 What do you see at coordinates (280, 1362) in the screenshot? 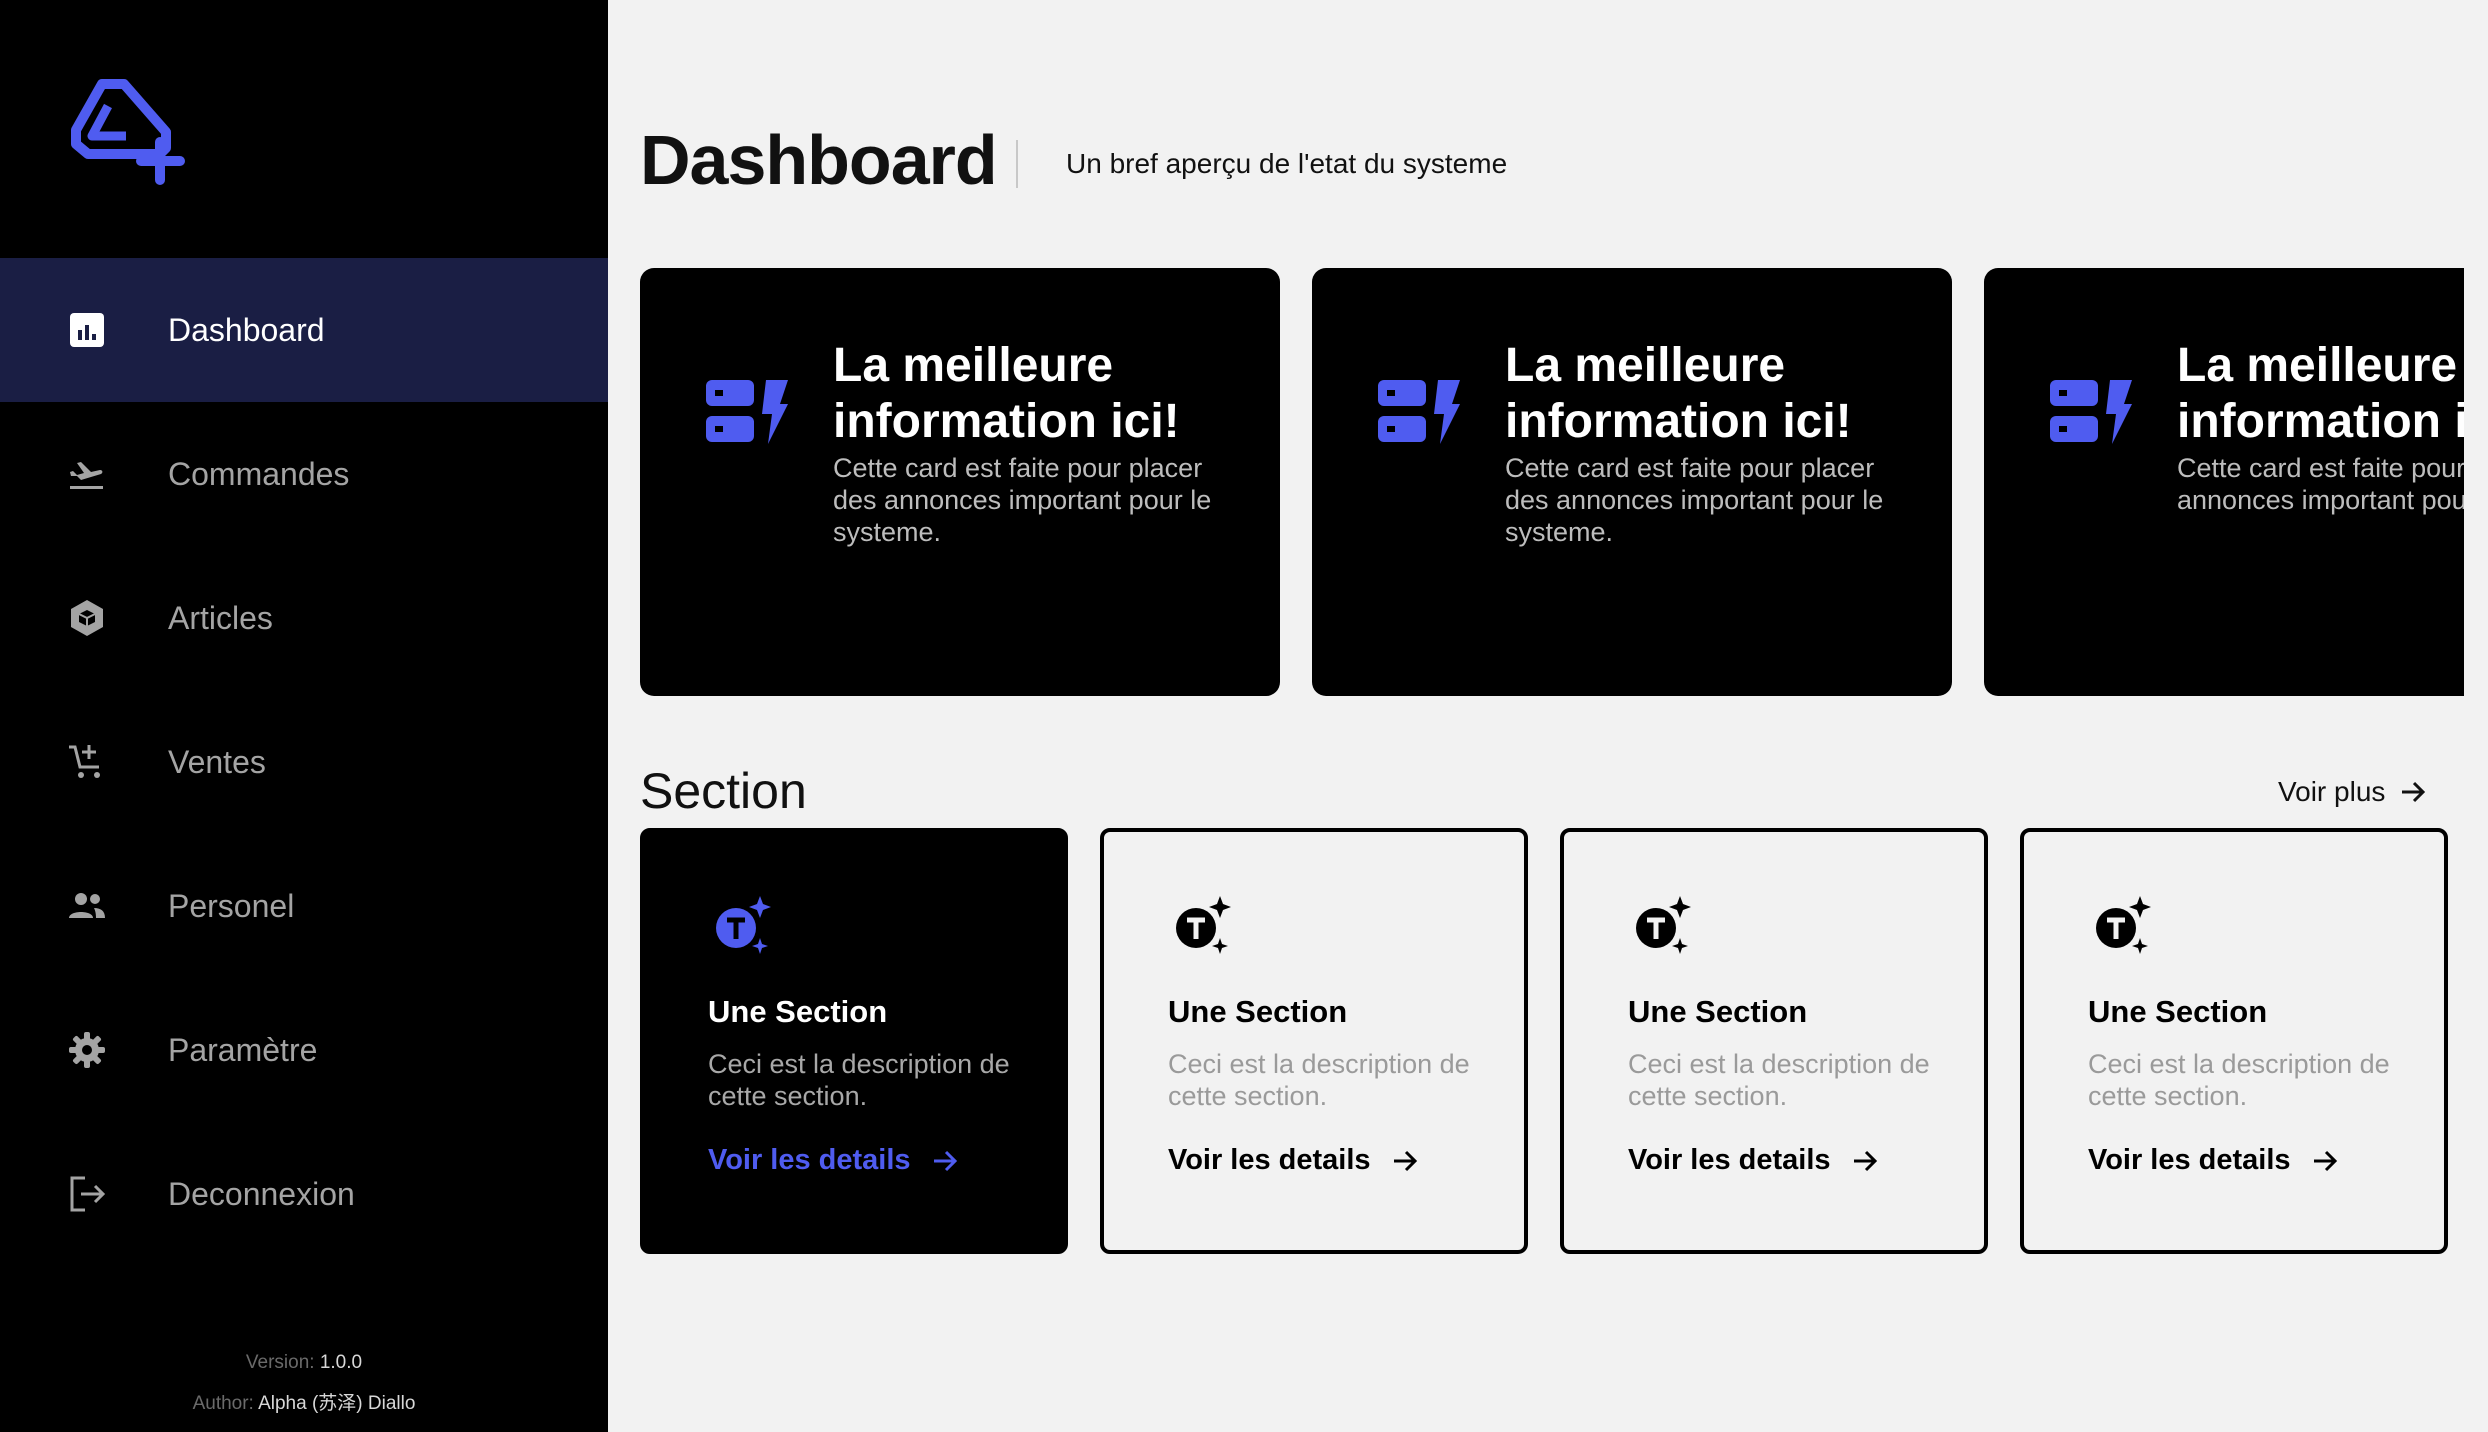
I see `version-label: Version:` at bounding box center [280, 1362].